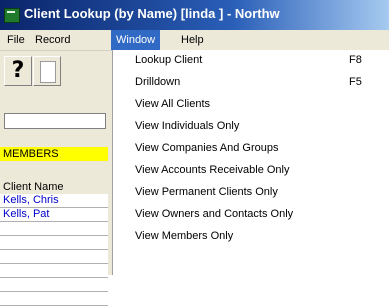 Image resolution: width=389 pixels, height=306 pixels. I want to click on menu-item-drilldown: Drilldown, so click(157, 82).